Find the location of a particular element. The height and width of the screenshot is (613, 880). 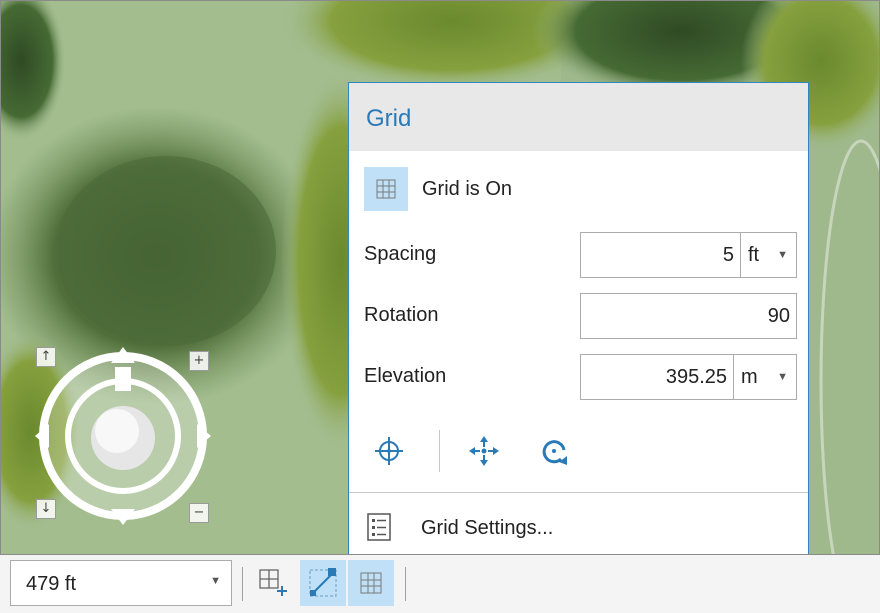

tools-separator is located at coordinates (439, 451).